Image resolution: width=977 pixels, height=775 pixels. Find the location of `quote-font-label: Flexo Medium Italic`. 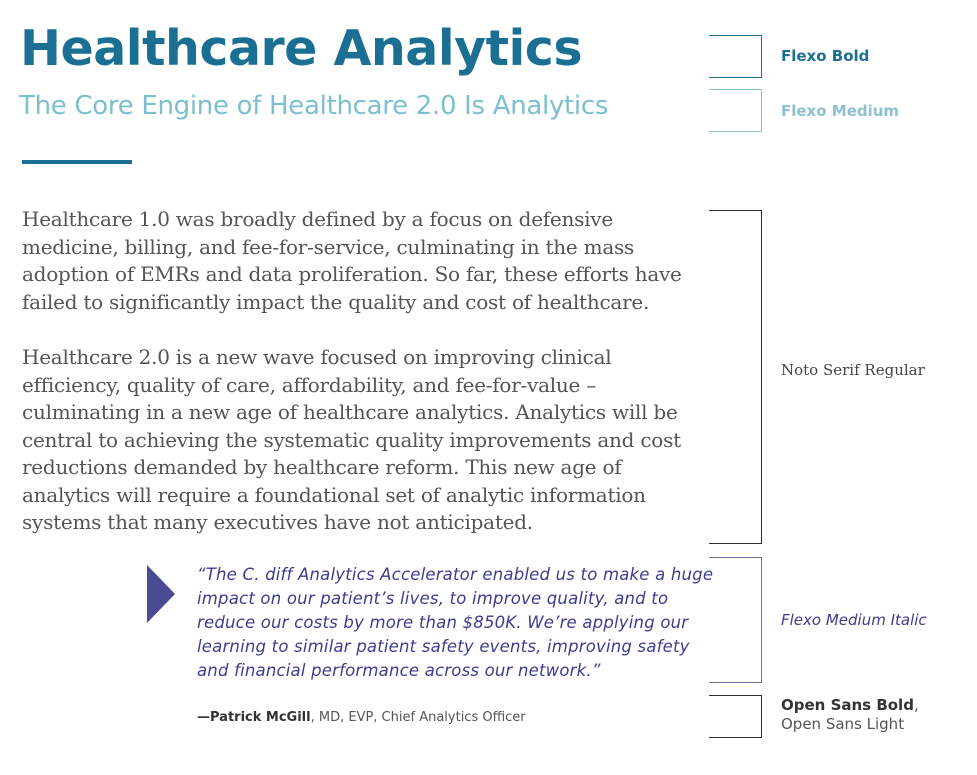

quote-font-label: Flexo Medium Italic is located at coordinates (854, 620).